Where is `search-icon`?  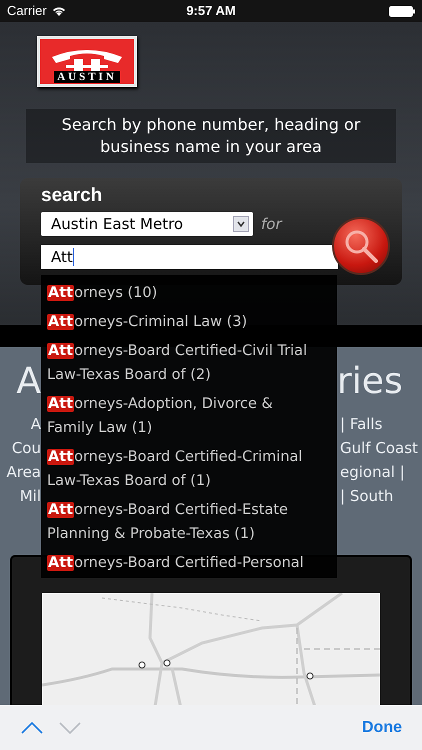 search-icon is located at coordinates (361, 246).